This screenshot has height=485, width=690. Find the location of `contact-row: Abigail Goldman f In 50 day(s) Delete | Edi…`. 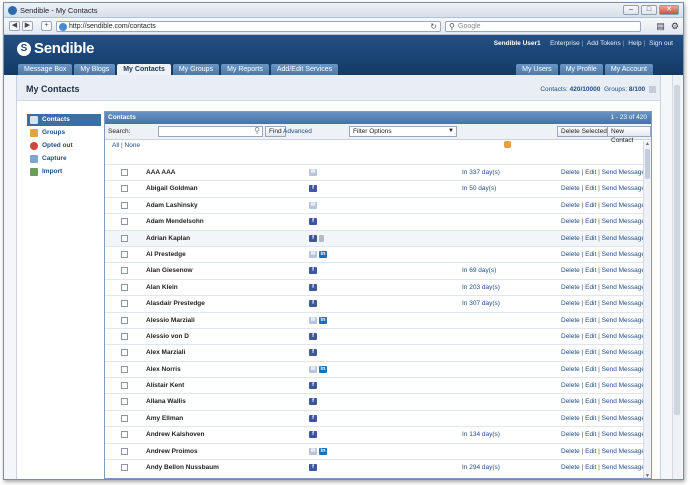

contact-row: Abigail Goldman f In 50 day(s) Delete | Edi… is located at coordinates (375, 188).